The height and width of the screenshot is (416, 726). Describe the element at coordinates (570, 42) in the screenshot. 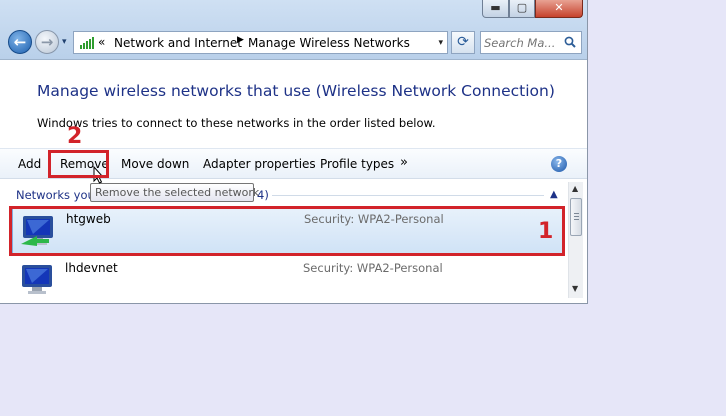

I see `search-icon` at that location.